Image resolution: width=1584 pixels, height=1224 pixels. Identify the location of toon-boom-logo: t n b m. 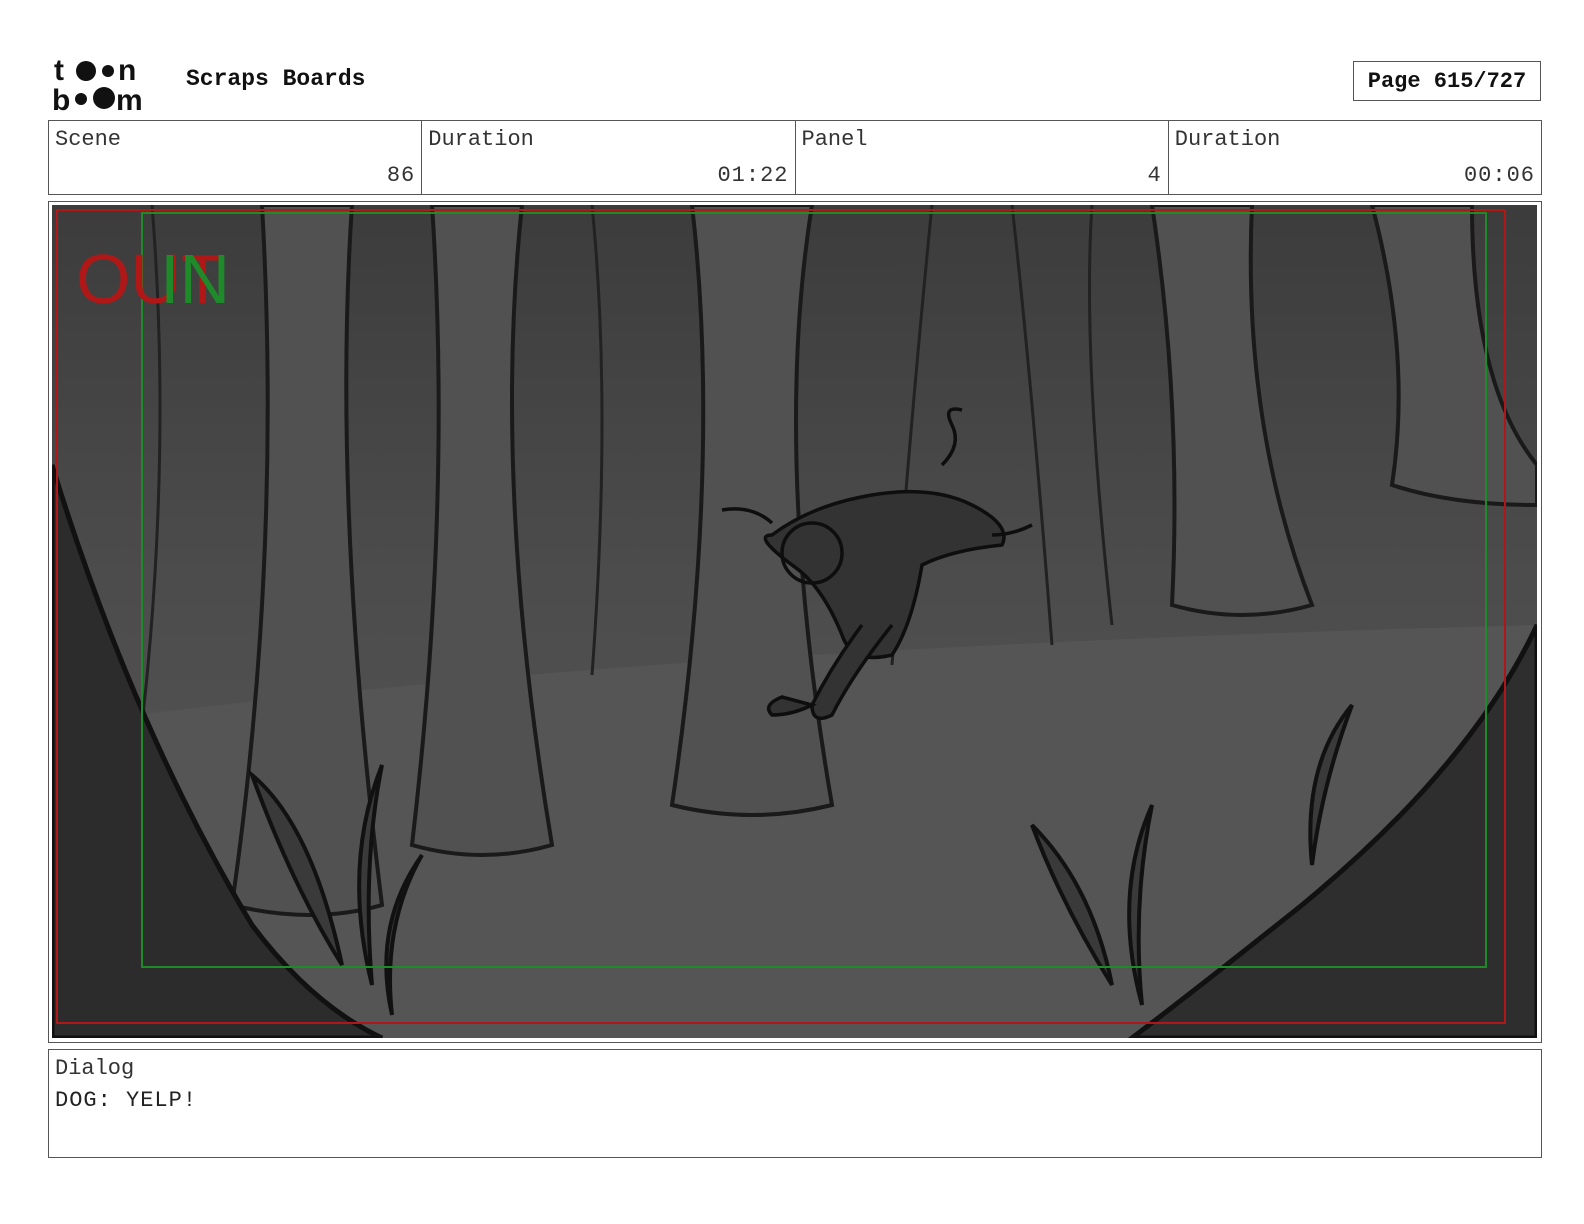
(97, 83).